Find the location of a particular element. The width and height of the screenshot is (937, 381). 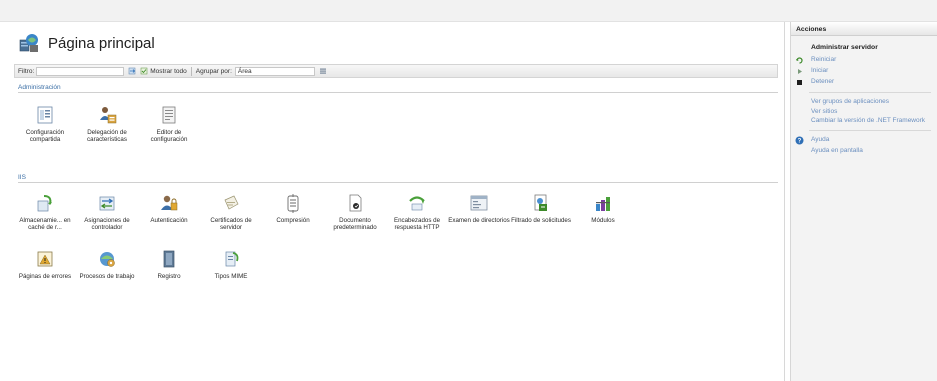

action-help: ? Ayuda is located at coordinates (864, 140).